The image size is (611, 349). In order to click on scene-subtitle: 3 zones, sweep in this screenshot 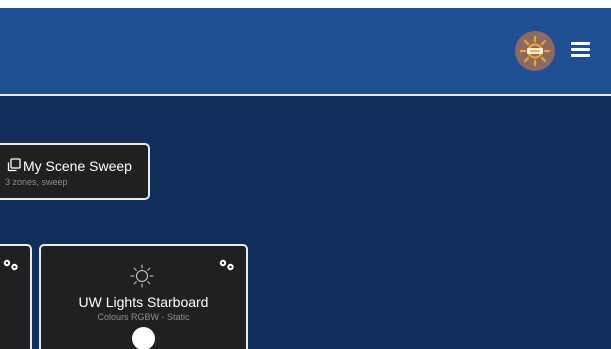, I will do `click(36, 182)`.